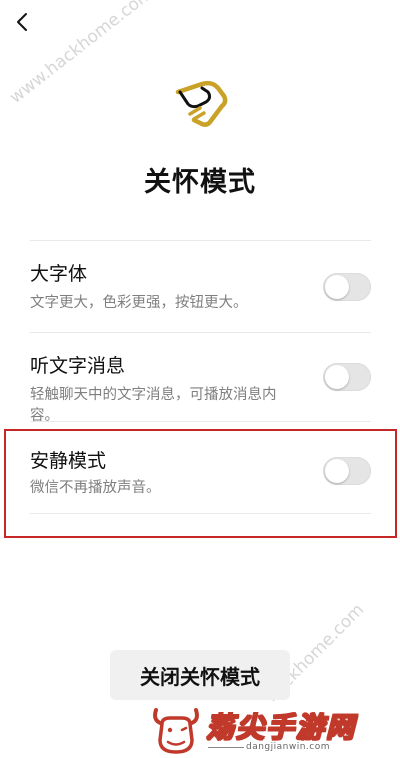  Describe the element at coordinates (288, 747) in the screenshot. I see `site-logo-subtitle: dangjianwin.com` at that location.